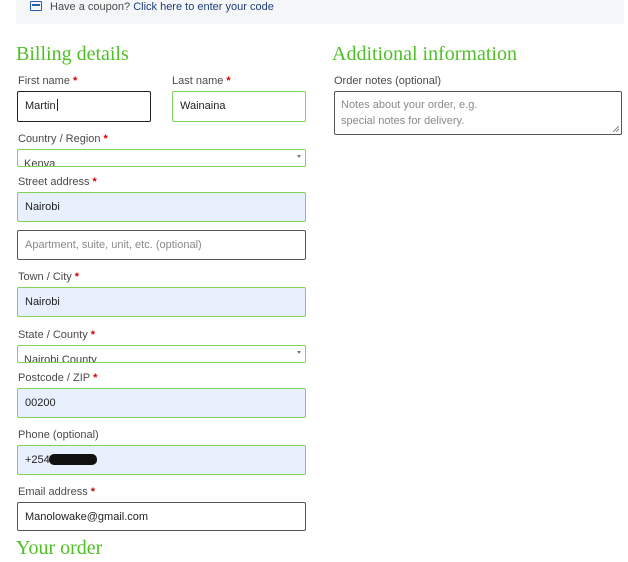  Describe the element at coordinates (403, 121) in the screenshot. I see `order-notes-placeholder-line-2: special notes for delivery.` at that location.